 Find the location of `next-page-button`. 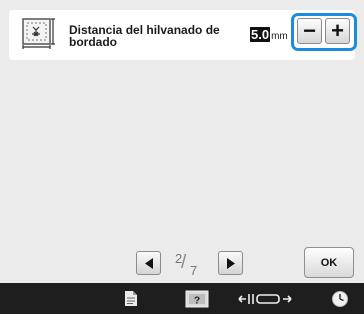

next-page-button is located at coordinates (230, 263).